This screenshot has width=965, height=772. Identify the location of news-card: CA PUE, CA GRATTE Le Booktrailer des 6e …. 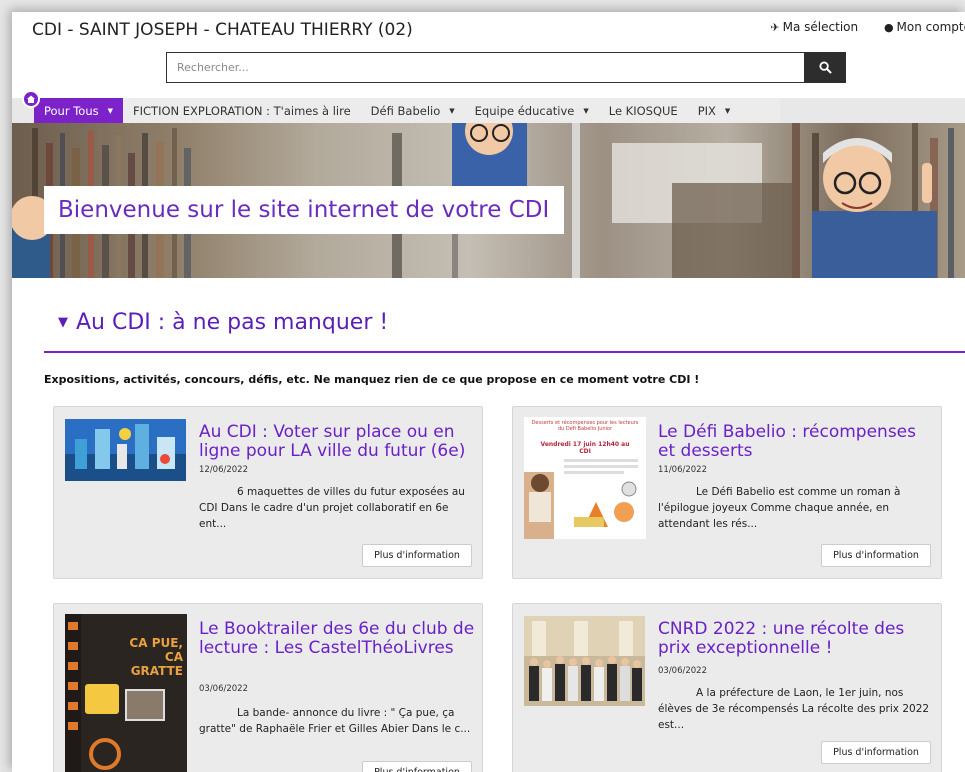
(268, 687).